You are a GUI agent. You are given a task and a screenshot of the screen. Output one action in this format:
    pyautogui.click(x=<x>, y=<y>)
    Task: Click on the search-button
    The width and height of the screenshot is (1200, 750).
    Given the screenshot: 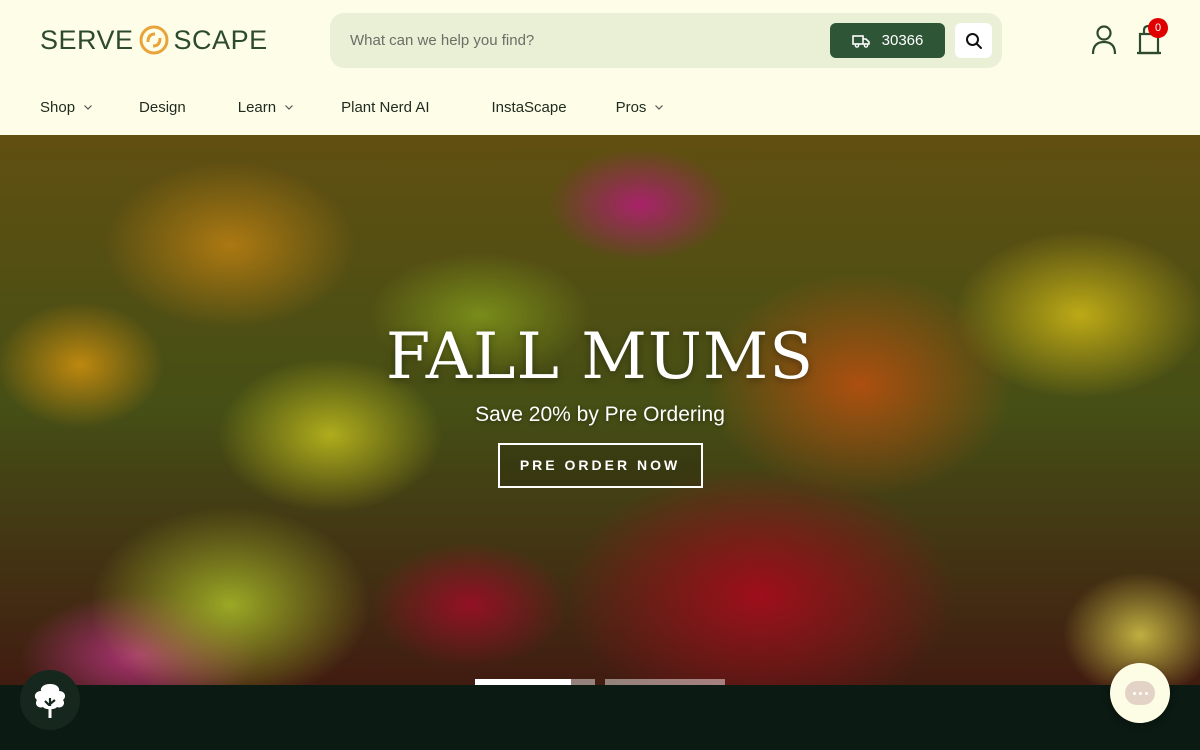 What is the action you would take?
    pyautogui.click(x=973, y=40)
    